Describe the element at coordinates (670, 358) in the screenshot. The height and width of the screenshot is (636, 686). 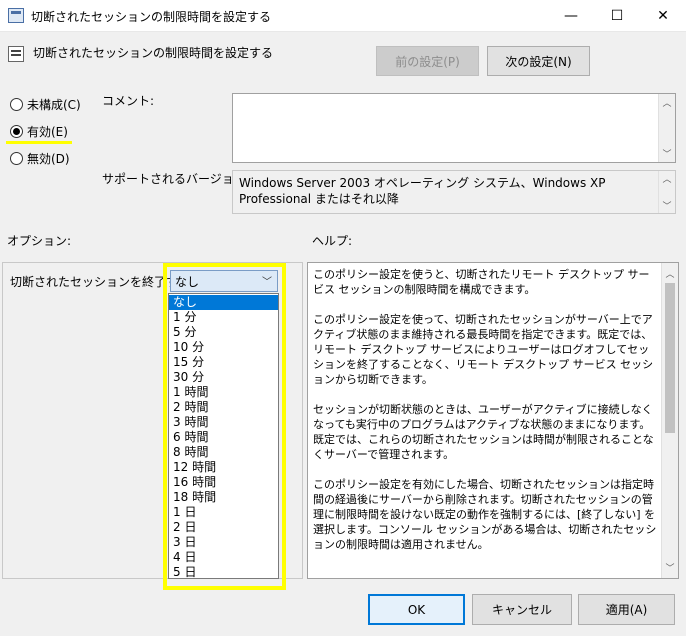
I see `scroll-thumb` at that location.